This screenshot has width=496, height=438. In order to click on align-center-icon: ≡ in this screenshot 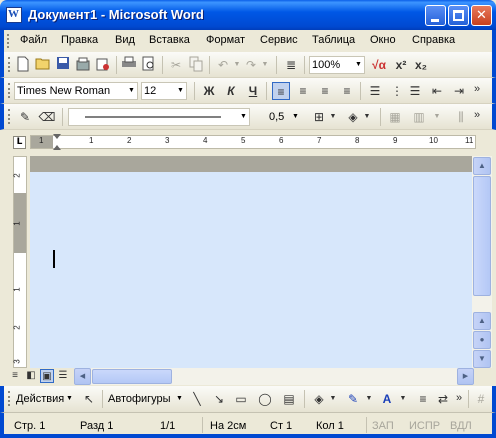, I will do `click(303, 91)`.